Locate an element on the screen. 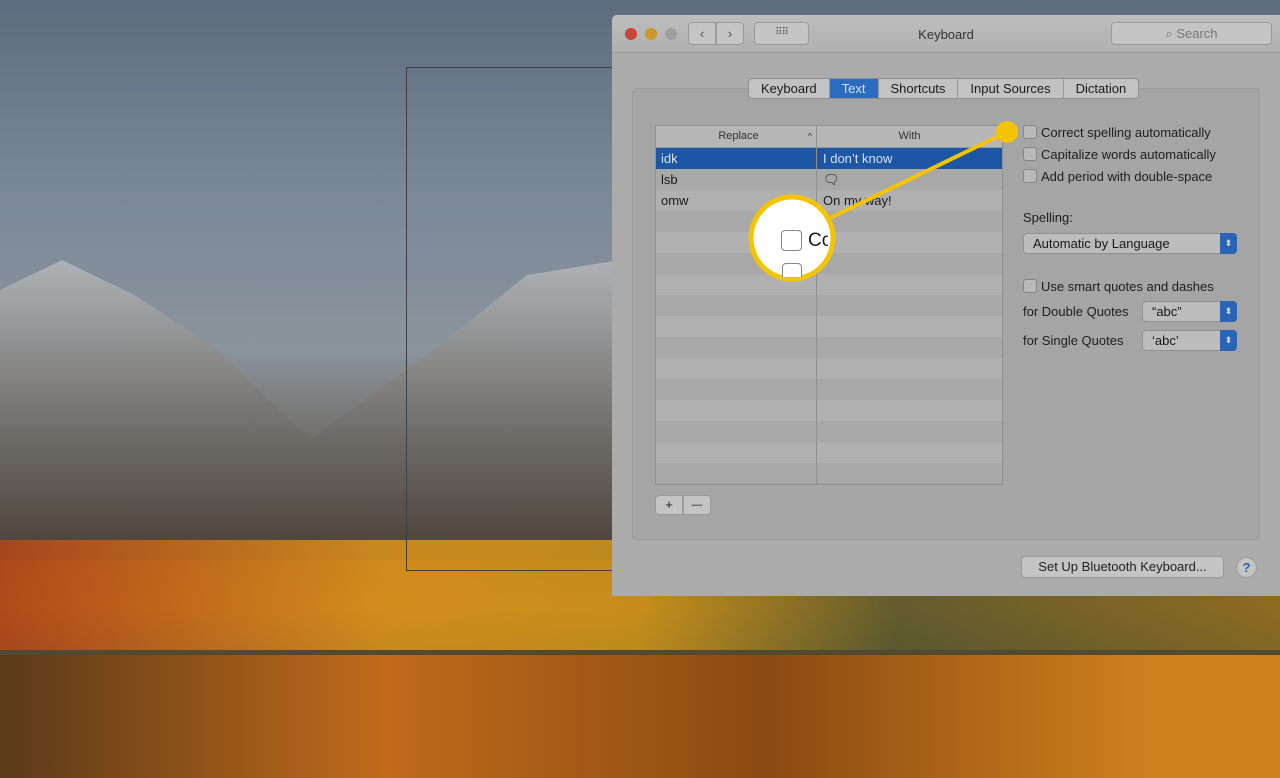  callout-pointer is located at coordinates (883, 201).